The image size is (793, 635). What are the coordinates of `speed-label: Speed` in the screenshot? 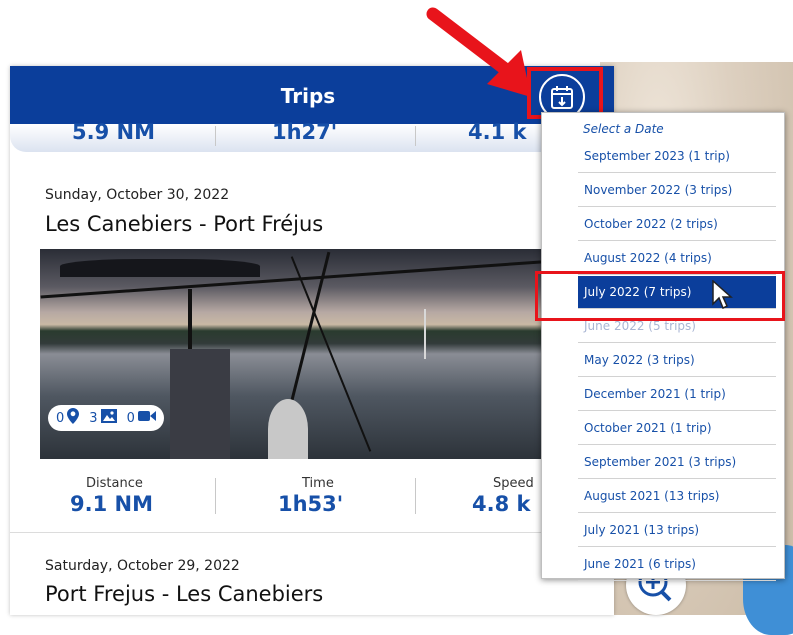 It's located at (513, 483).